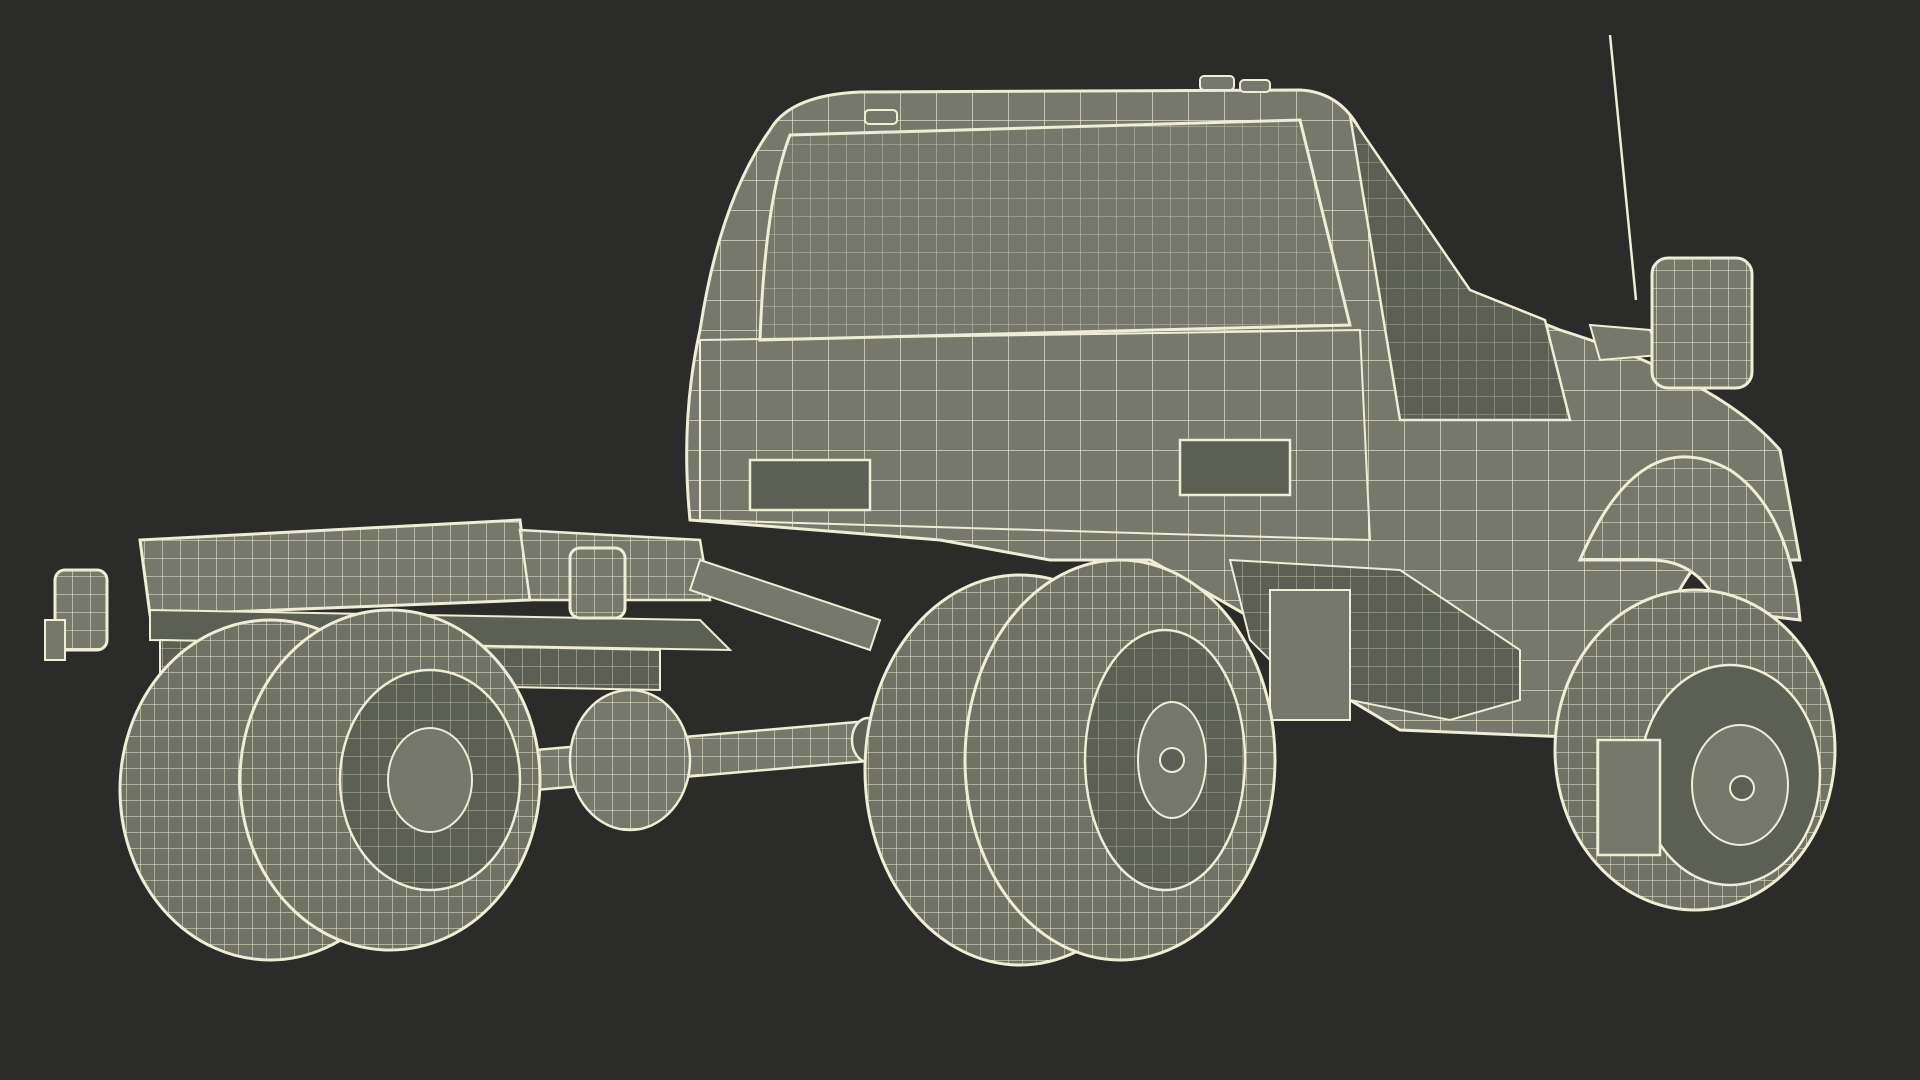 This screenshot has width=1920, height=1080. Describe the element at coordinates (1629, 797) in the screenshot. I see `mud-flap` at that location.